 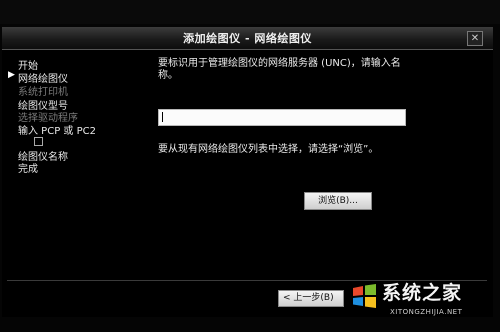 I want to click on text-caret, so click(x=162, y=117).